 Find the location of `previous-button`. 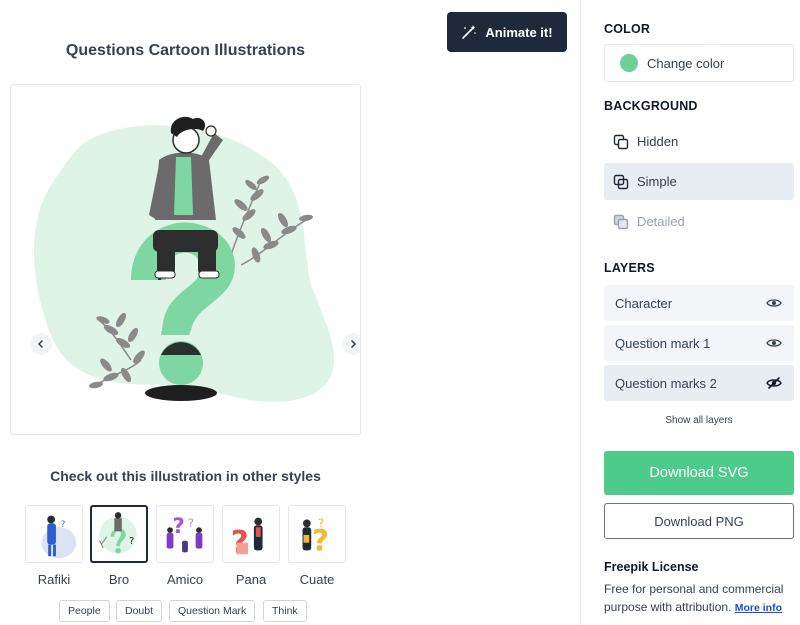

previous-button is located at coordinates (41, 344).